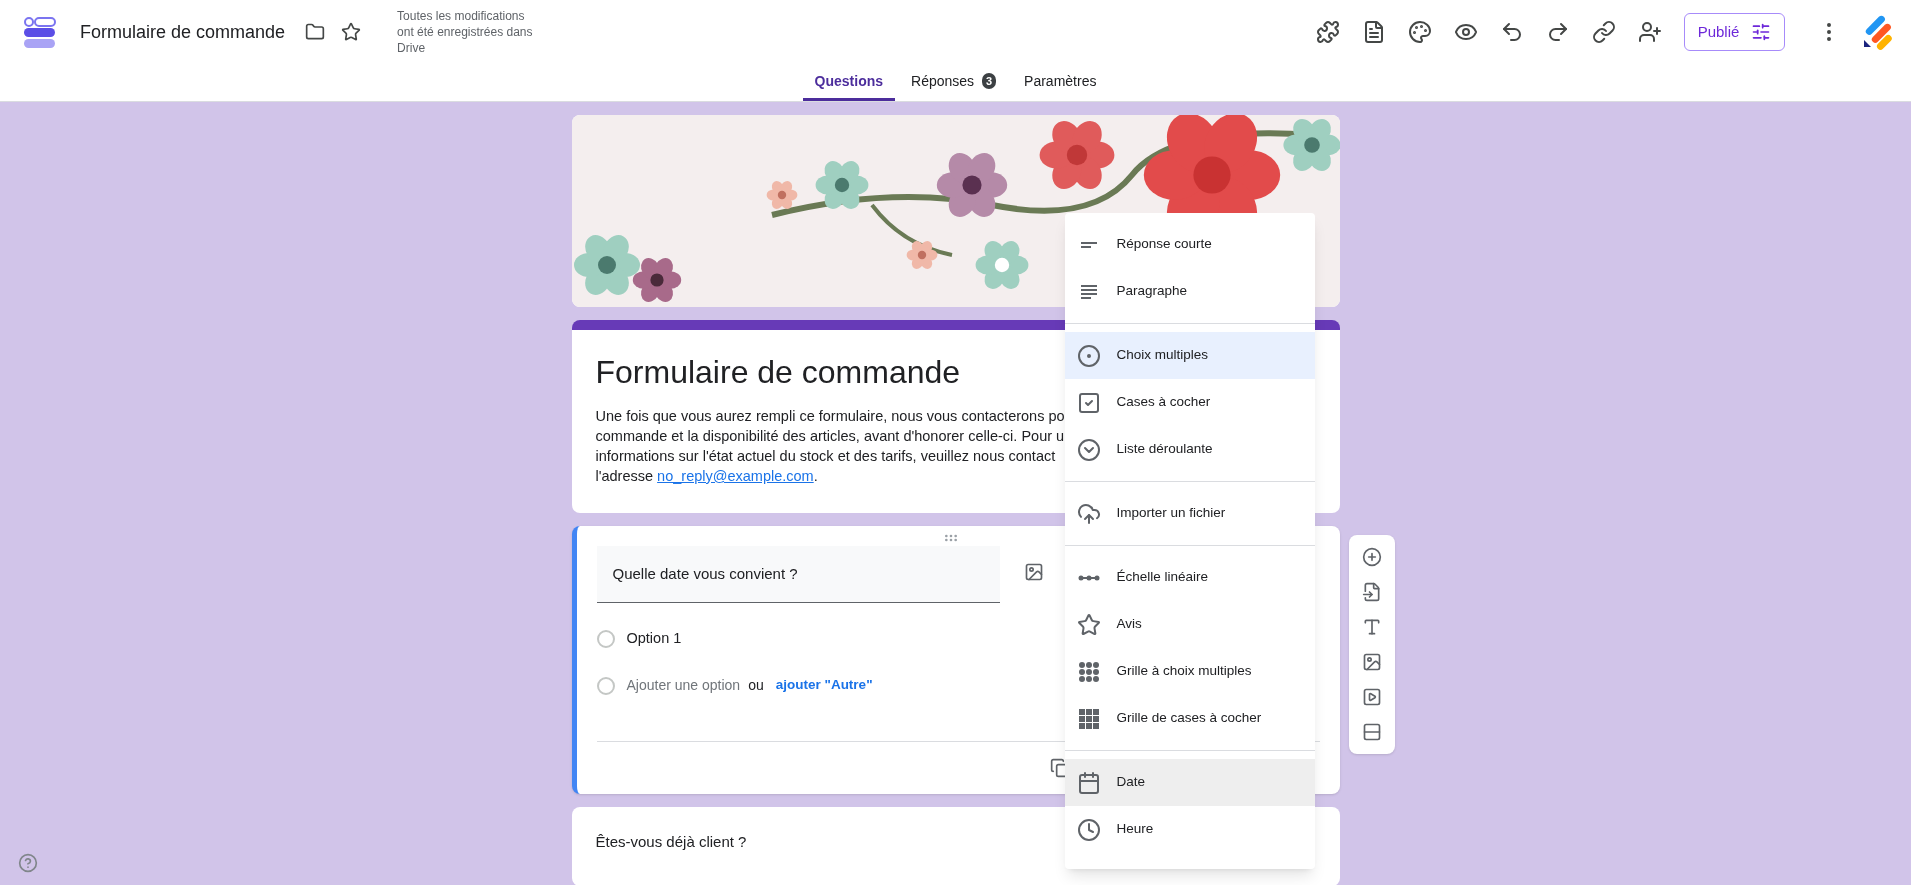 The width and height of the screenshot is (1911, 885). Describe the element at coordinates (1088, 782) in the screenshot. I see `calendar-icon` at that location.